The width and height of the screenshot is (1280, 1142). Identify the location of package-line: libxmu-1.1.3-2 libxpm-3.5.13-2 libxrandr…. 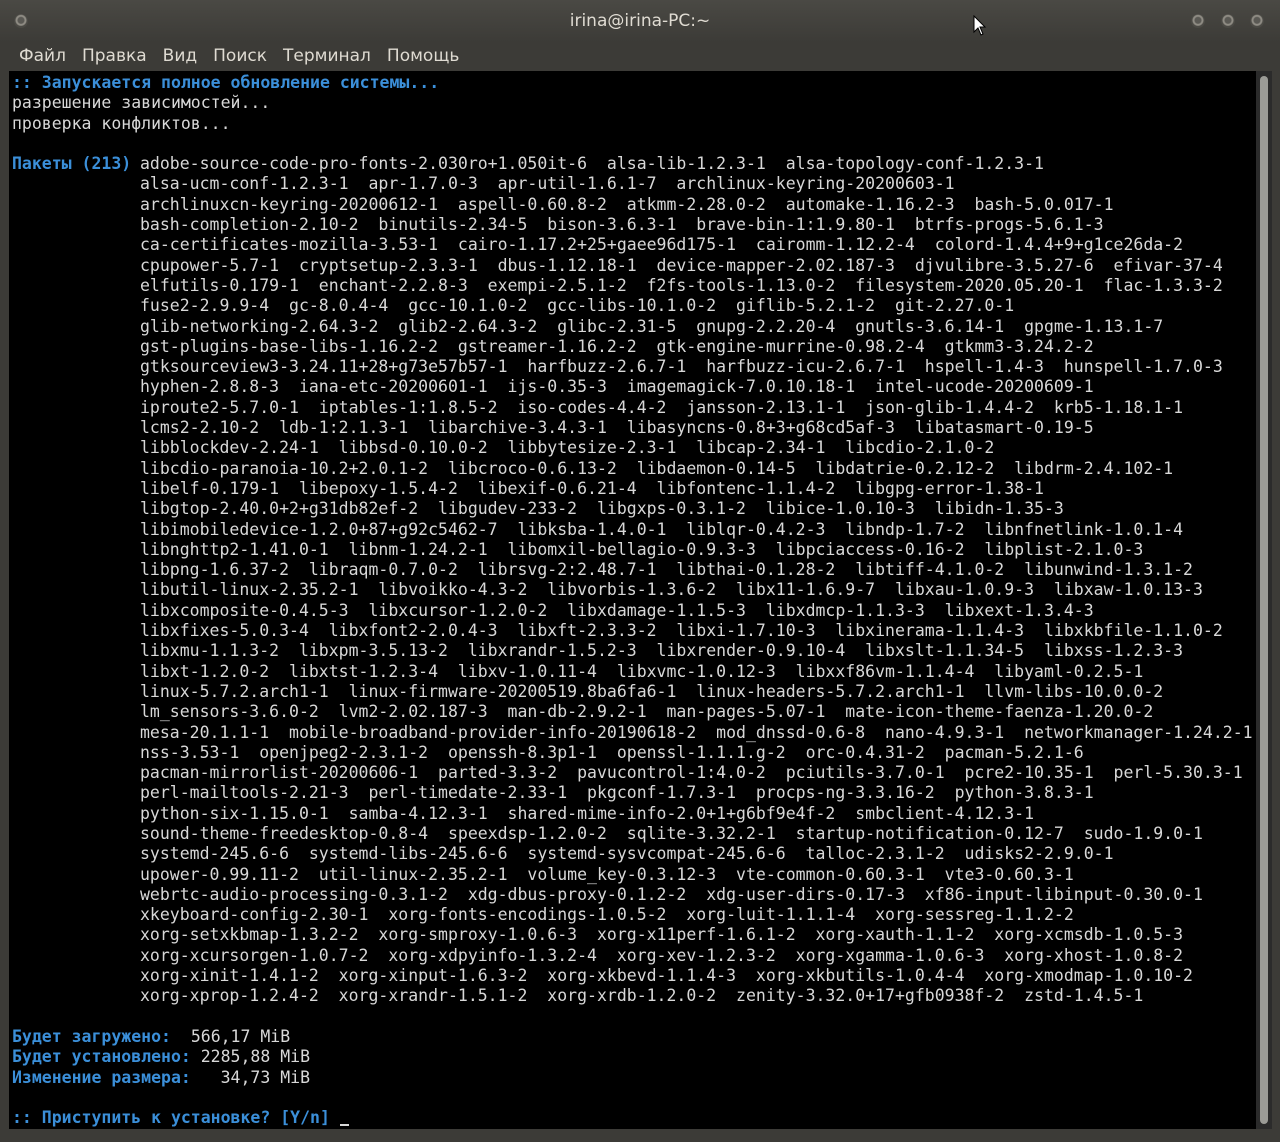
(632, 651).